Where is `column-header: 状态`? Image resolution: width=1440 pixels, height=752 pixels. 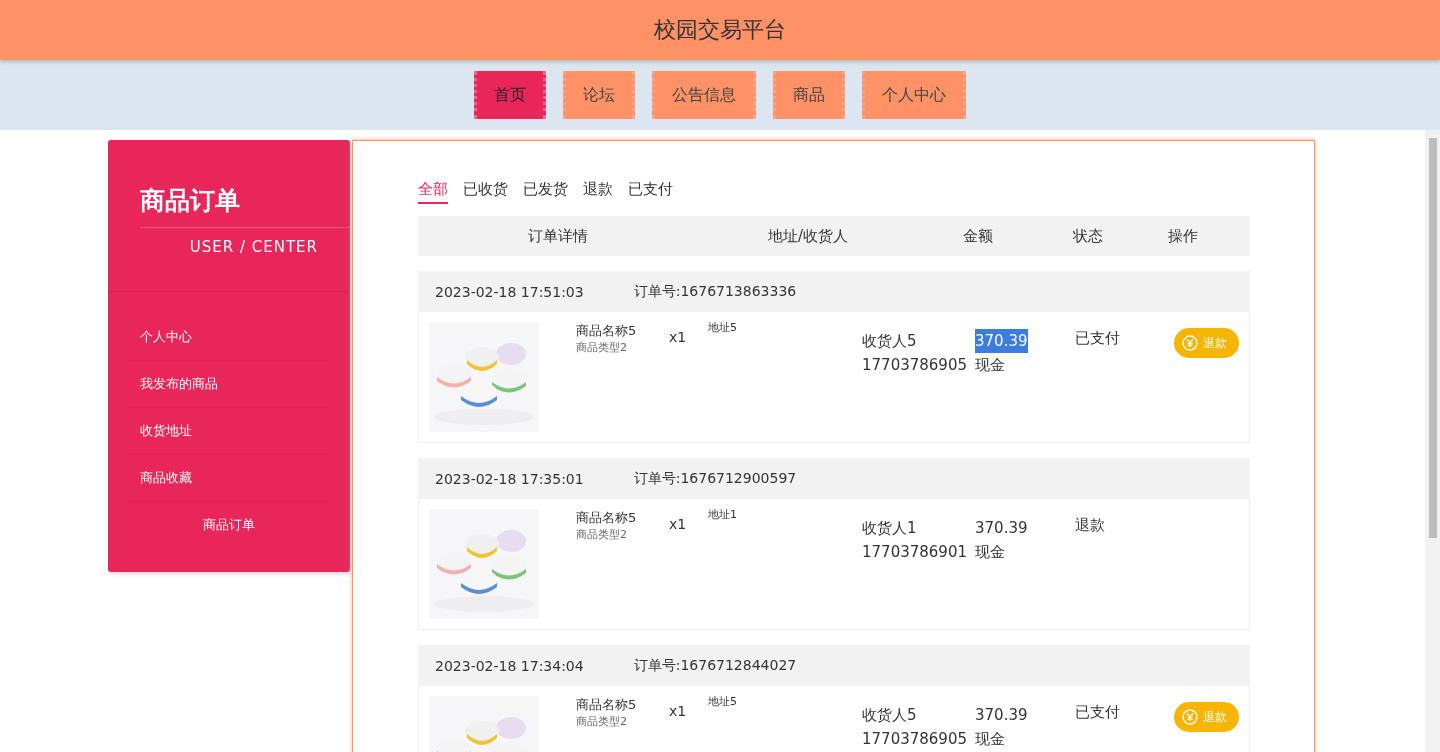
column-header: 状态 is located at coordinates (1088, 236).